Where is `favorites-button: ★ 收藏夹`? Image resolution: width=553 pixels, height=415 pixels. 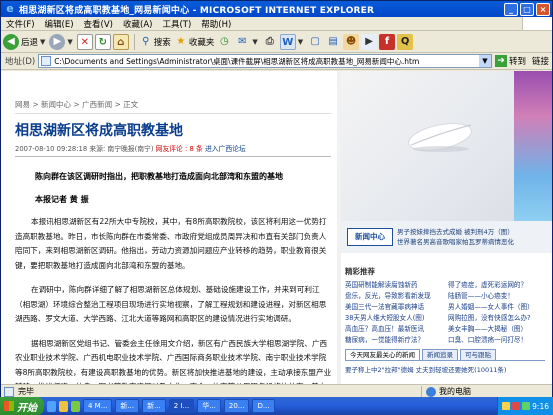 favorites-button: ★ 收藏夹 is located at coordinates (194, 42).